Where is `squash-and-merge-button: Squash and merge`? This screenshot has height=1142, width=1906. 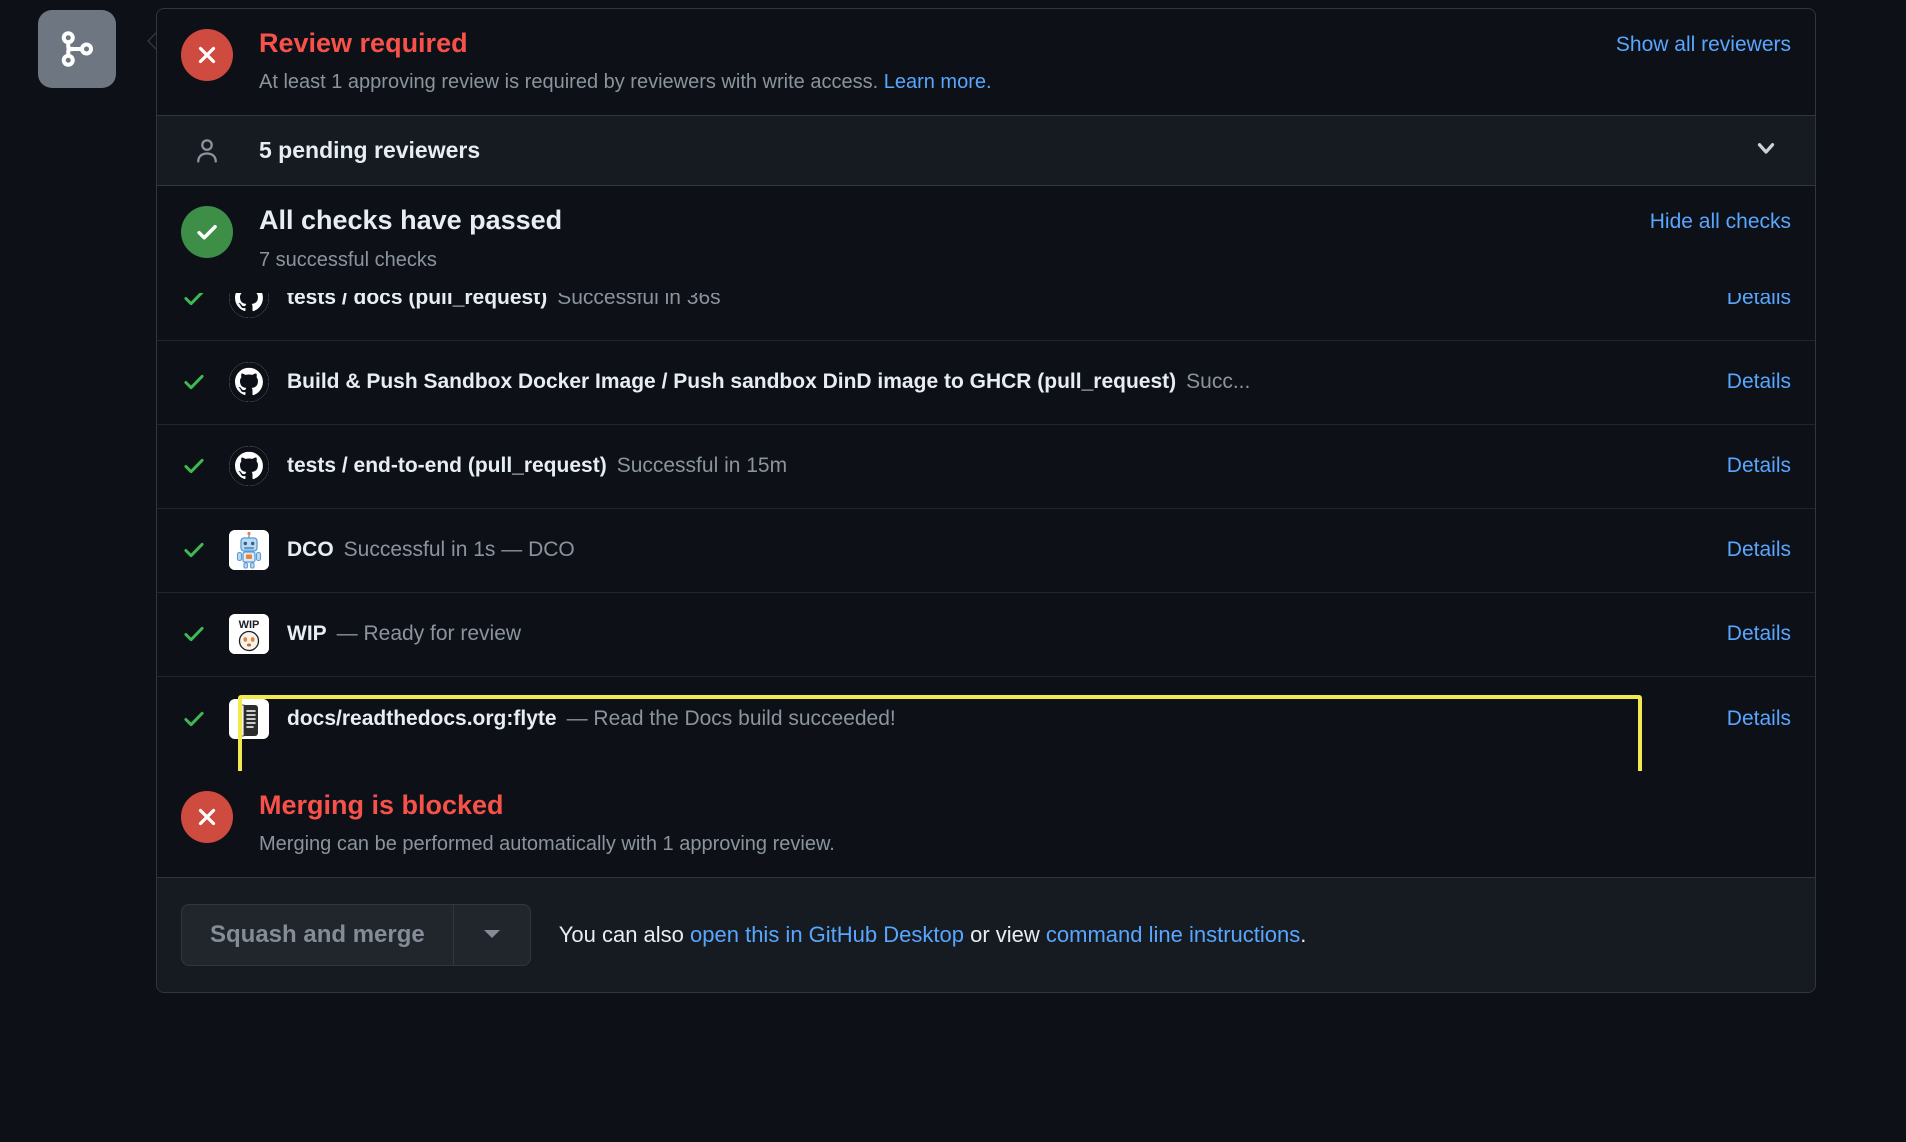 squash-and-merge-button: Squash and merge is located at coordinates (317, 935).